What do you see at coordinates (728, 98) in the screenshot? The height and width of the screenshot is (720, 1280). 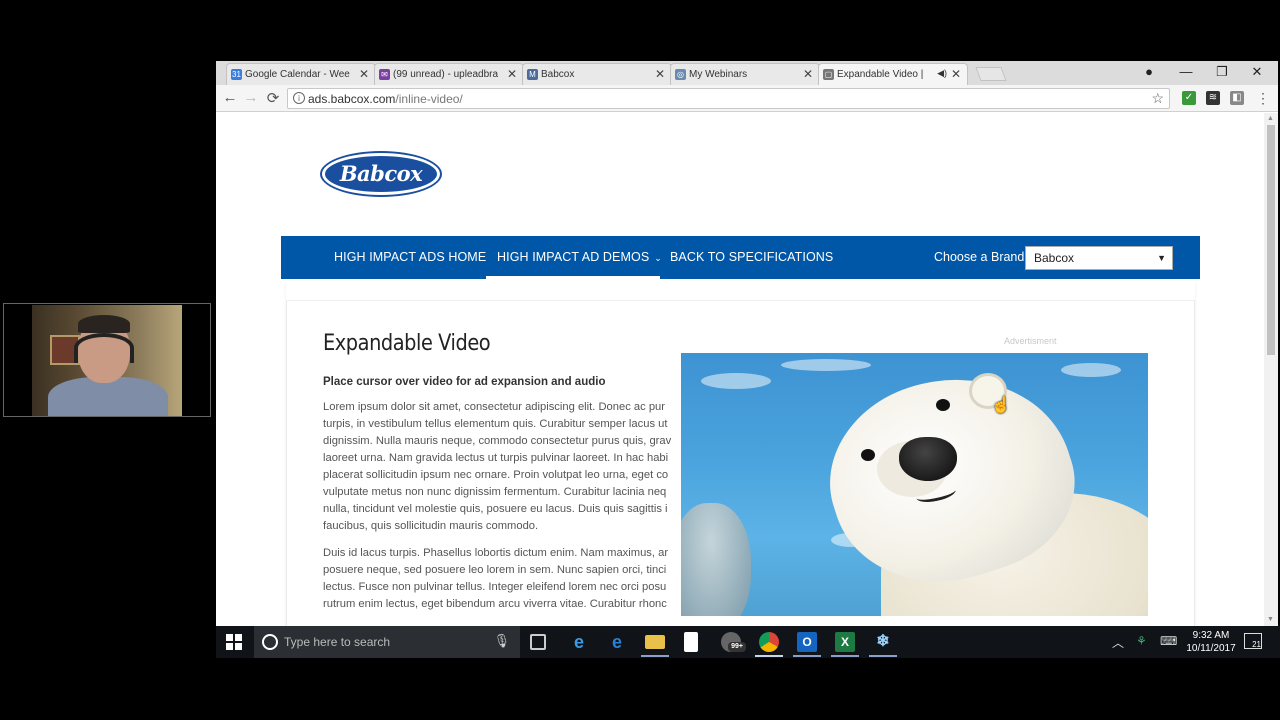 I see `address-bar: i ads.babcox.com/inline-video/ ☆` at bounding box center [728, 98].